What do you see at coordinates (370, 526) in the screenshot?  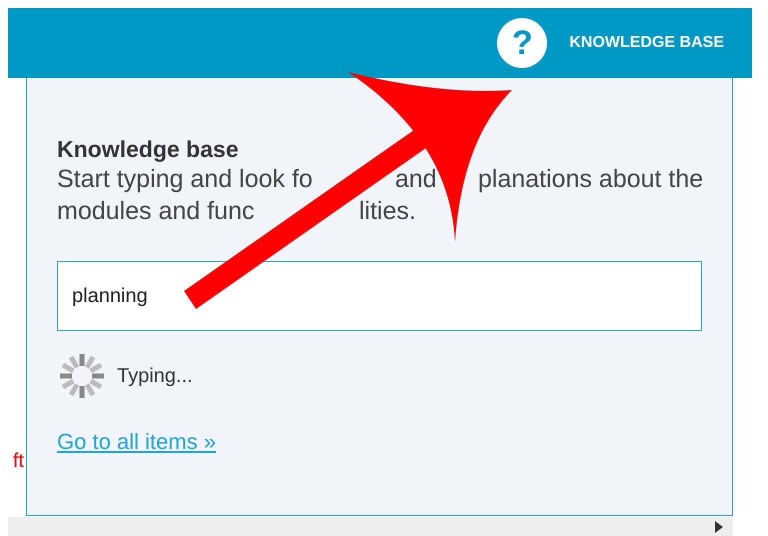 I see `horizontal-scrollbar` at bounding box center [370, 526].